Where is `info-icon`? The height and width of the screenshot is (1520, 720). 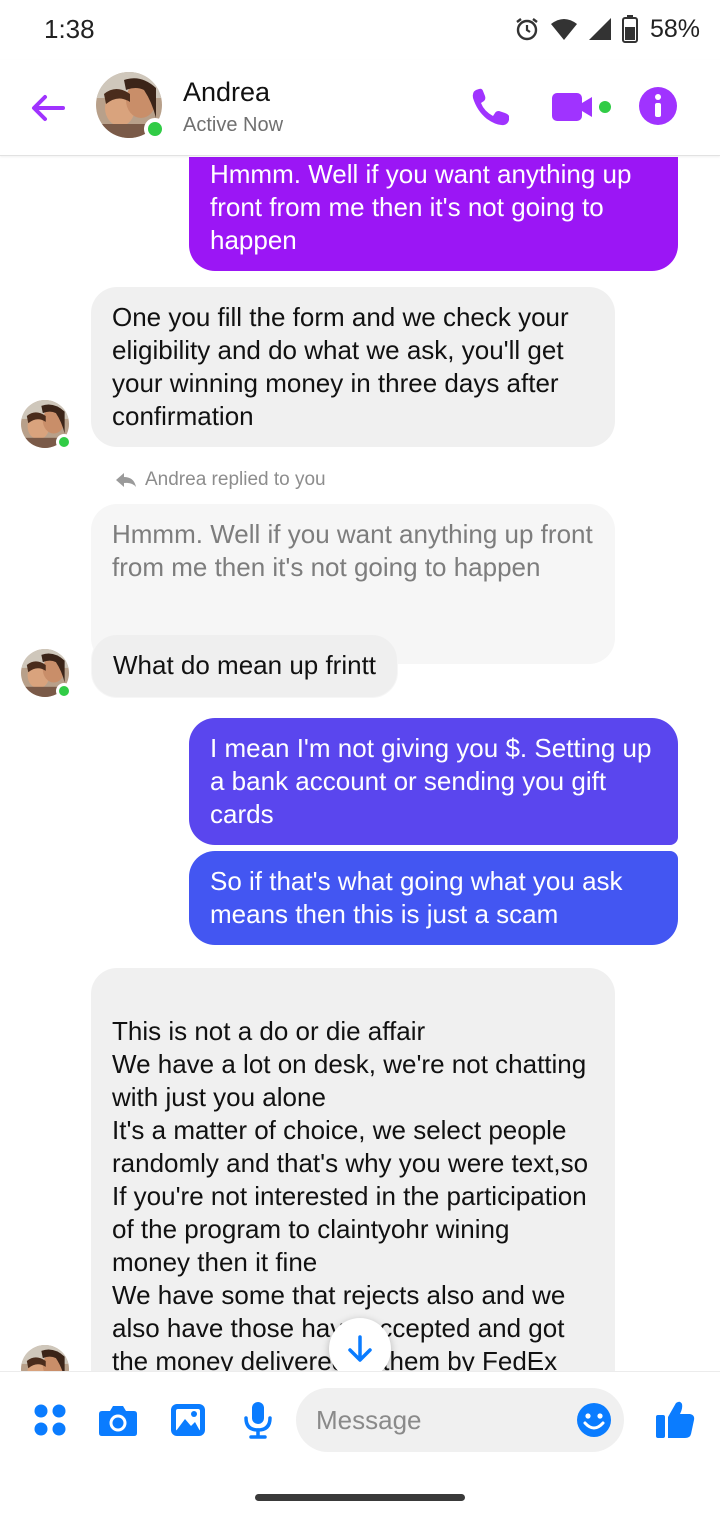 info-icon is located at coordinates (658, 106).